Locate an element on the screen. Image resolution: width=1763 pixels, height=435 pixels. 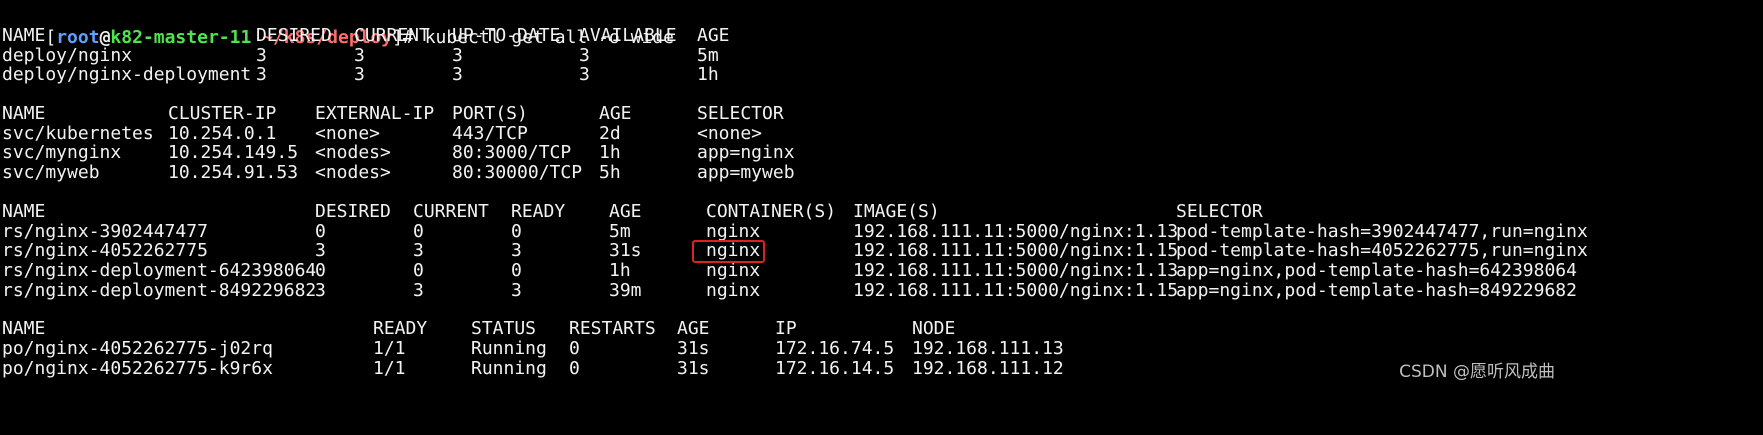
header-cell: AVAILABLE is located at coordinates (628, 35).